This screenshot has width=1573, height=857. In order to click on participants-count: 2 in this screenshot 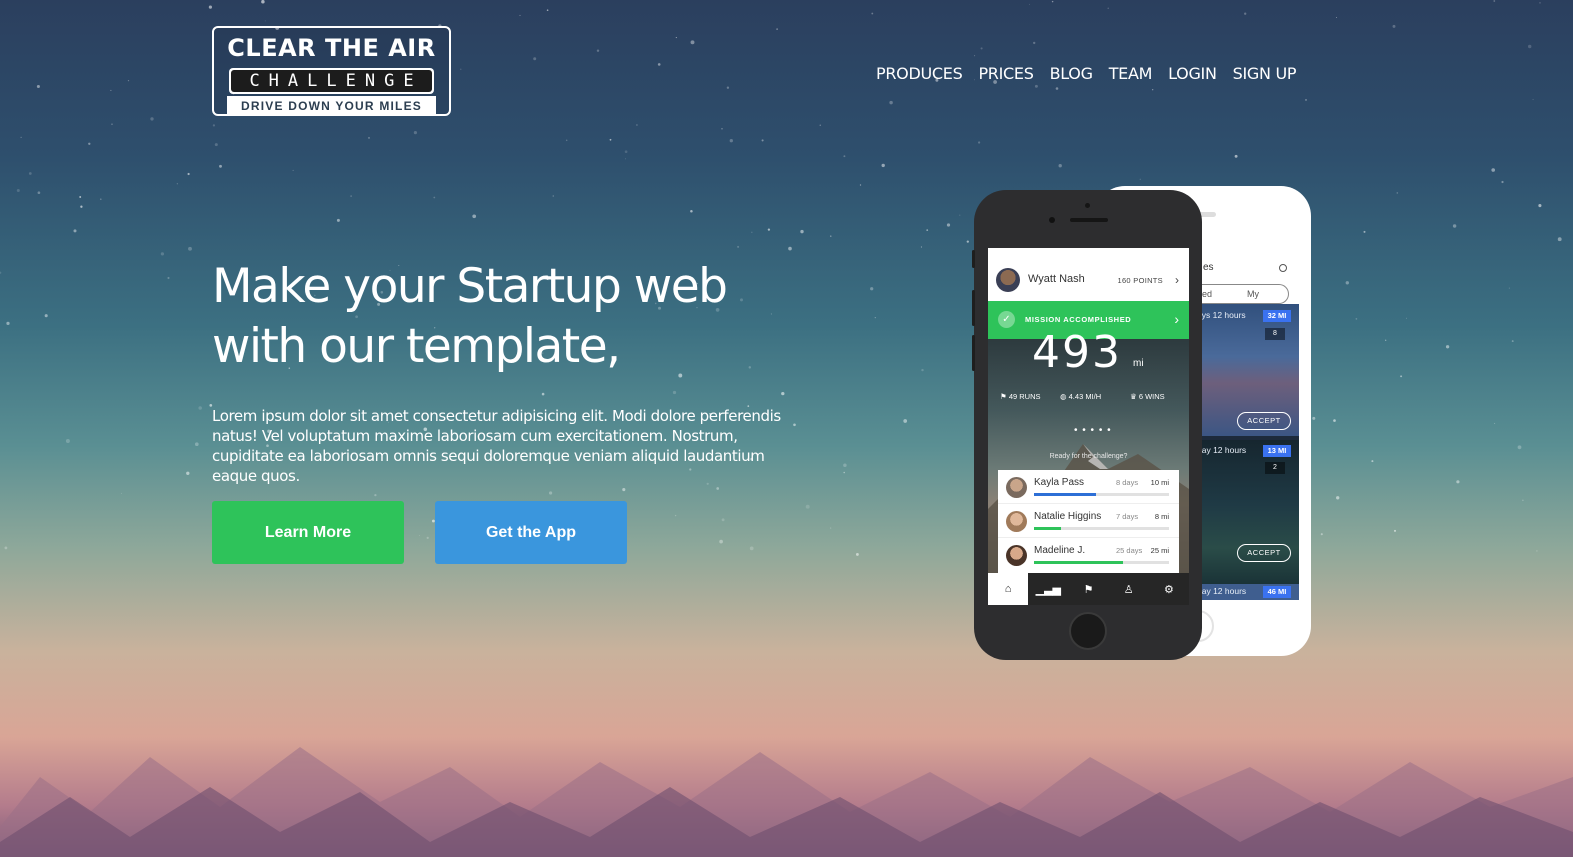, I will do `click(1275, 468)`.